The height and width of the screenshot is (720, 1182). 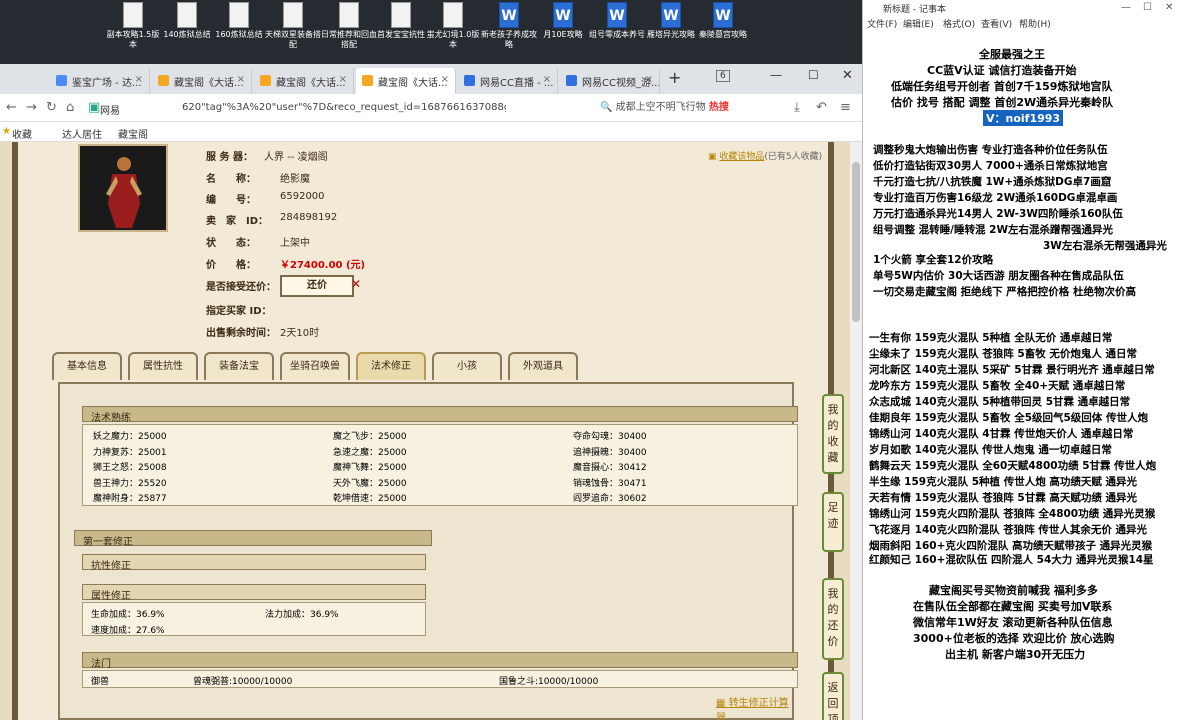 What do you see at coordinates (563, 26) in the screenshot?
I see `desktop-file-icon: W 月10E攻略` at bounding box center [563, 26].